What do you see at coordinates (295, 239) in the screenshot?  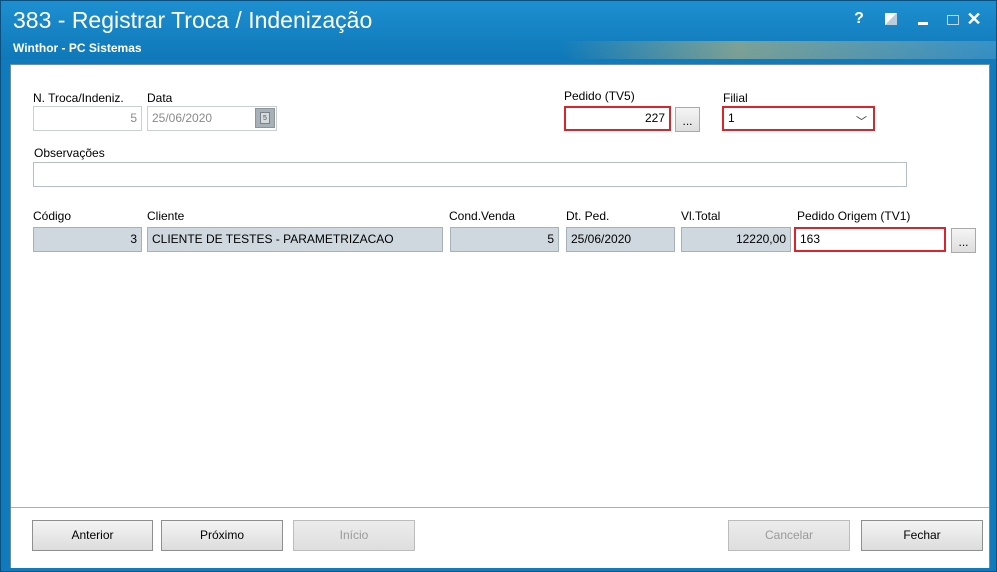 I see `cliente-field: CLIENTE DE TESTES - PARAMETRIZACAO` at bounding box center [295, 239].